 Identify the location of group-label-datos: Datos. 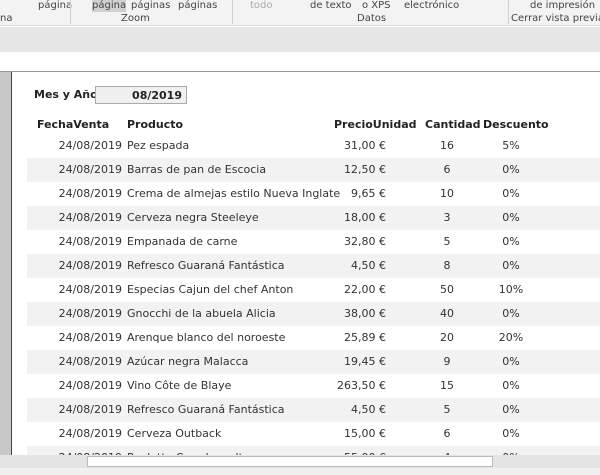
(372, 18).